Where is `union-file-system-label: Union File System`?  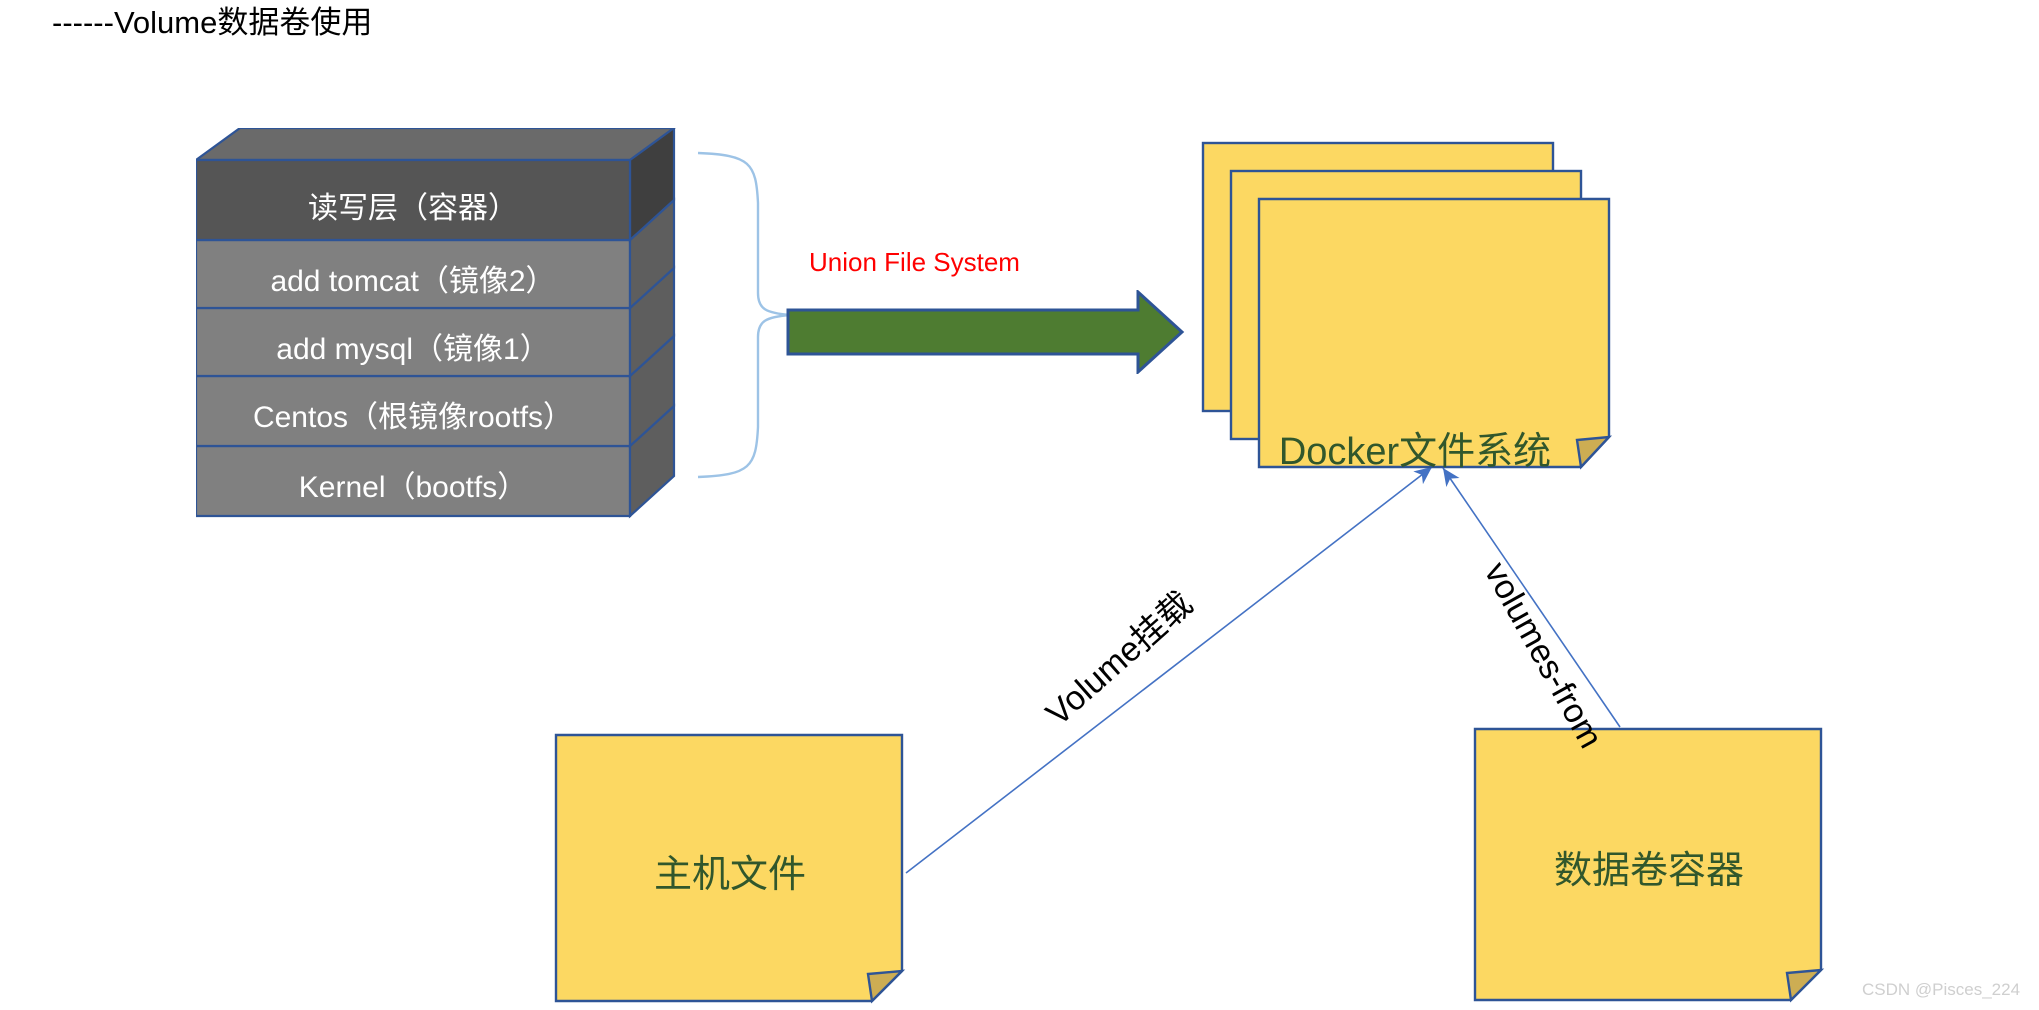 union-file-system-label: Union File System is located at coordinates (914, 262).